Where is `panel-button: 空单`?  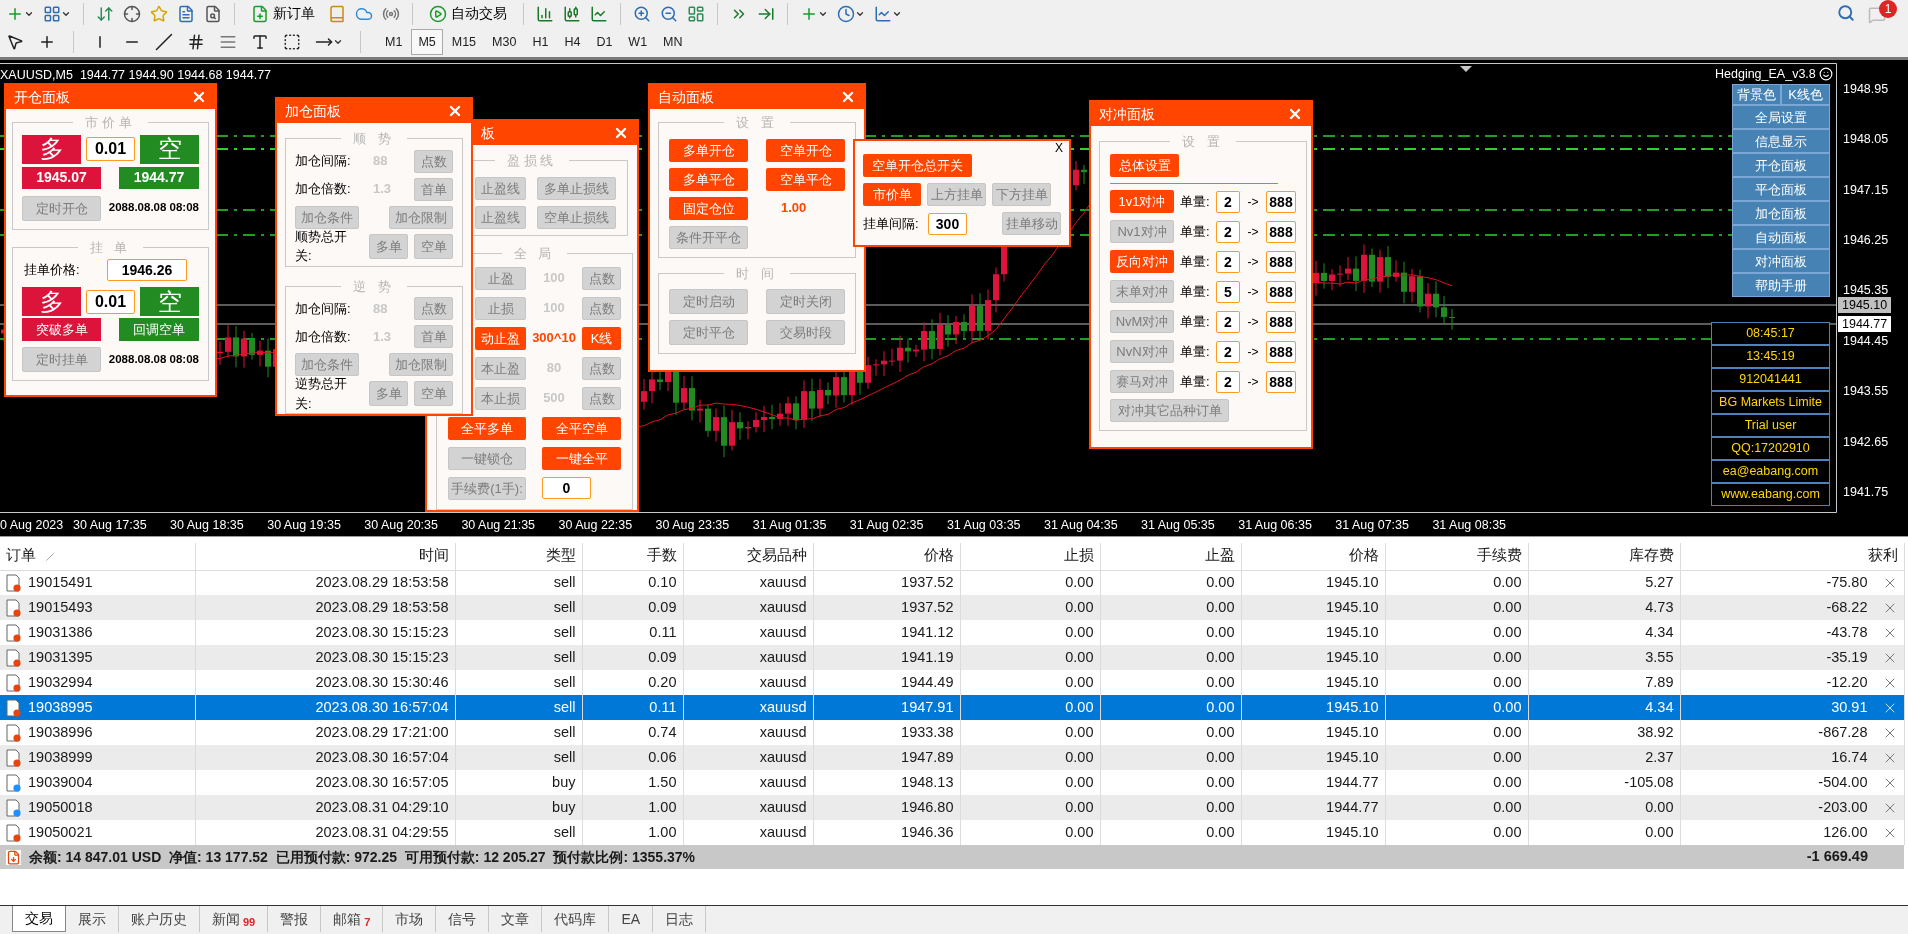 panel-button: 空单 is located at coordinates (433, 393).